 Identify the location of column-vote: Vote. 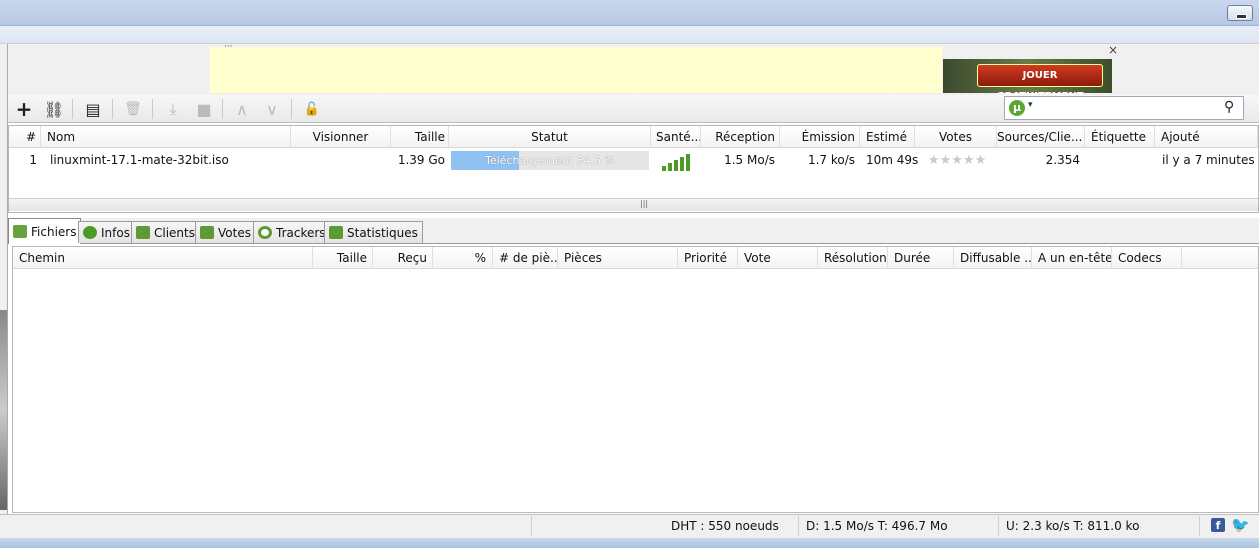
(778, 258).